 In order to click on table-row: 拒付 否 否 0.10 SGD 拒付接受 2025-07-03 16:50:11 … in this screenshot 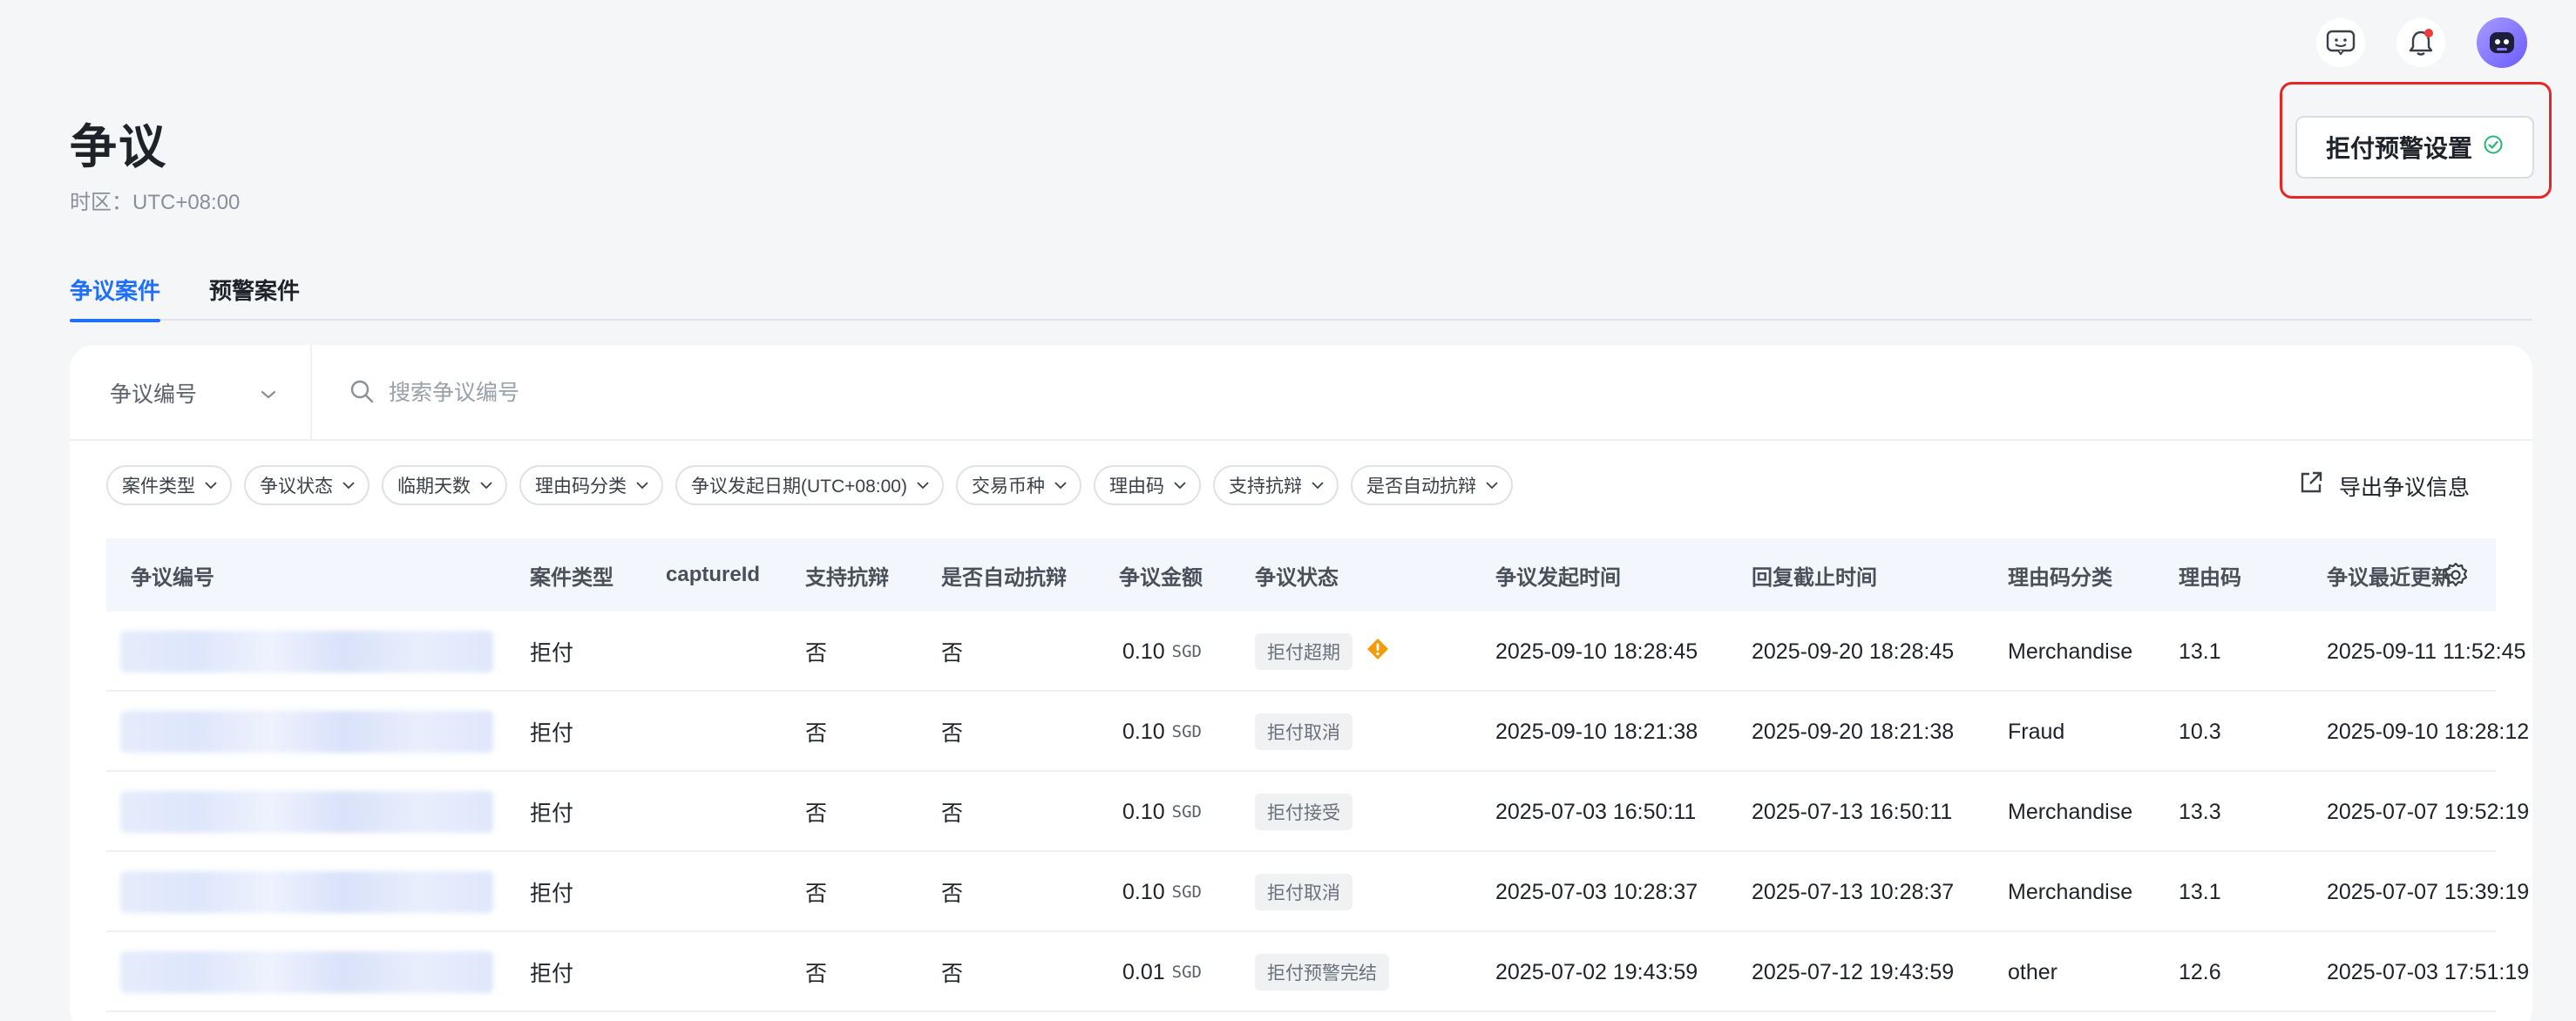, I will do `click(1318, 812)`.